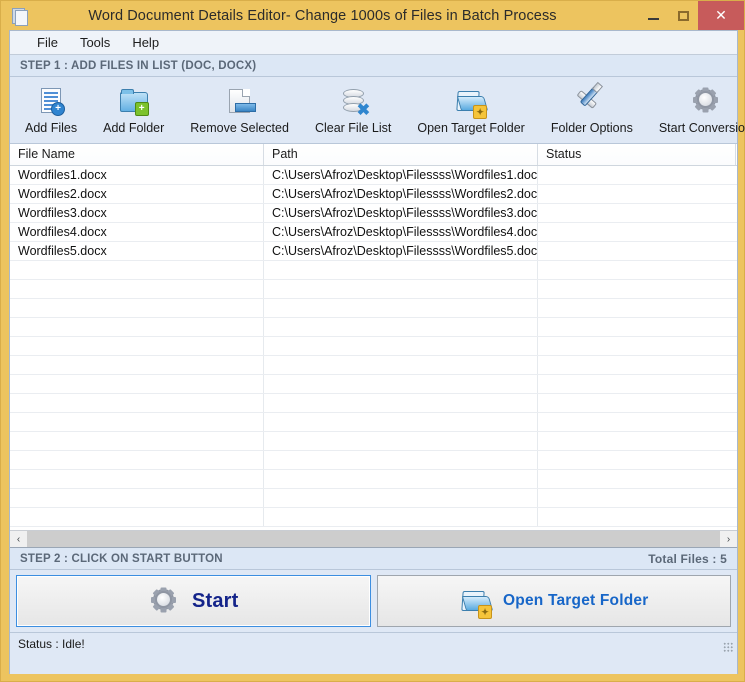  Describe the element at coordinates (239, 128) in the screenshot. I see `toolbar-label: Remove Selected` at that location.